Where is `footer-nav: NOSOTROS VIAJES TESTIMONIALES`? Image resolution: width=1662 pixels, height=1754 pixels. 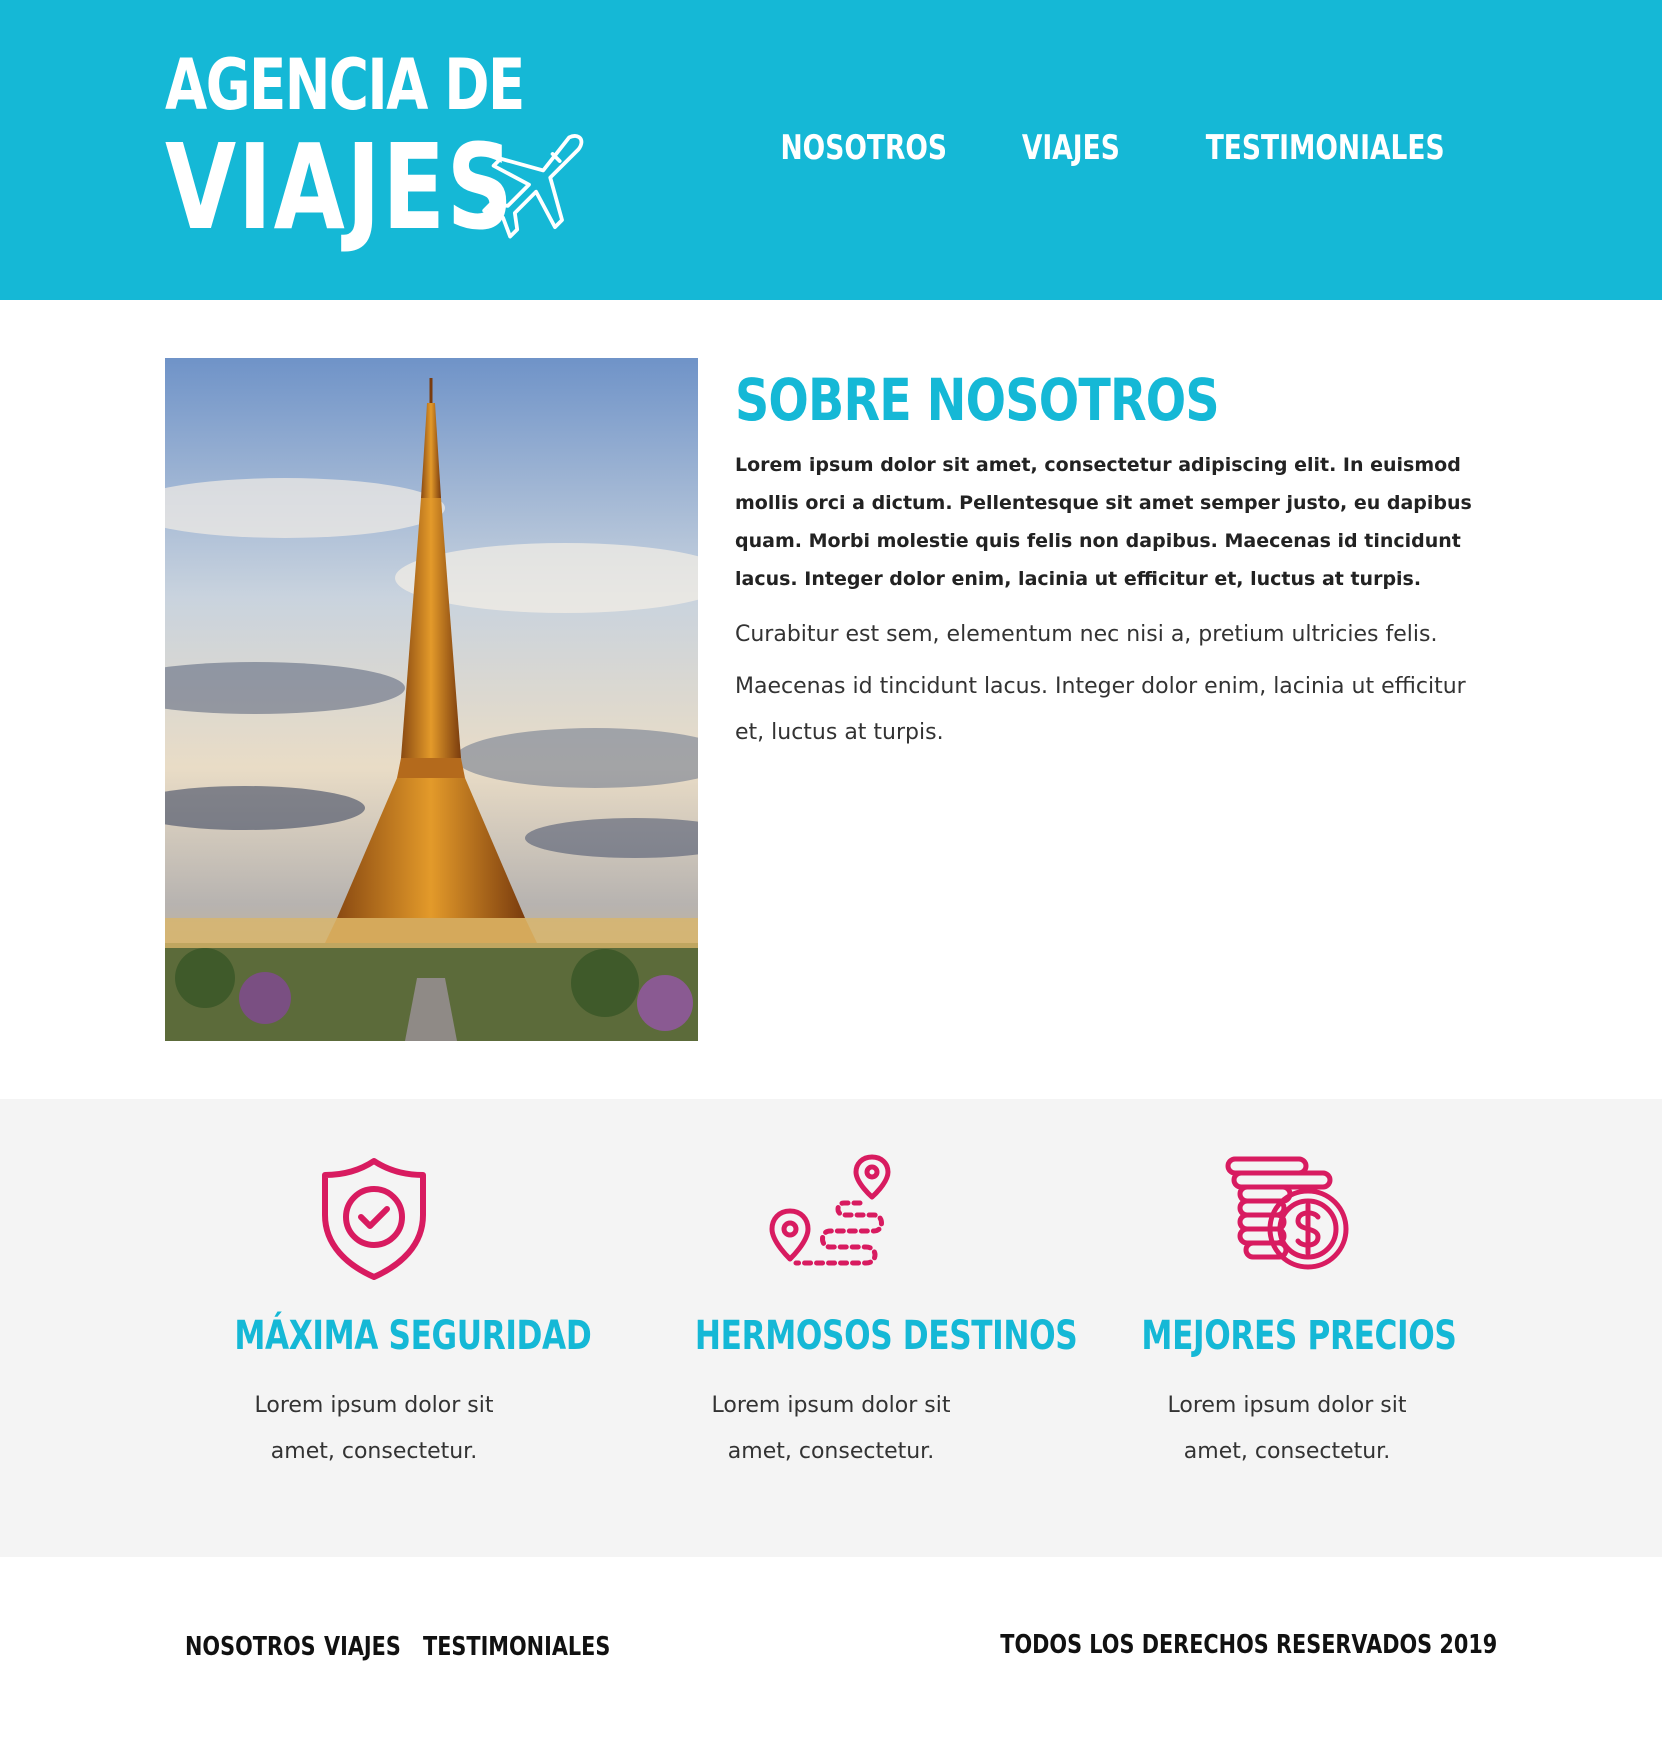 footer-nav: NOSOTROS VIAJES TESTIMONIALES is located at coordinates (404, 1647).